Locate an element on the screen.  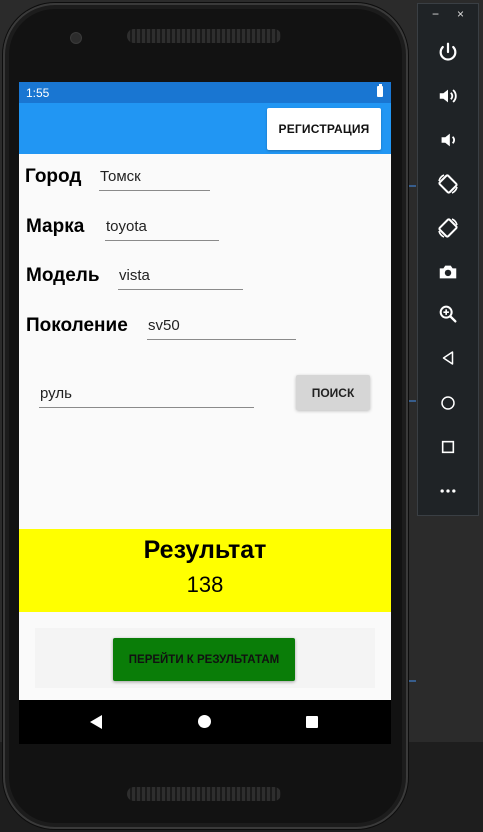
result-title: Результат is located at coordinates (205, 550).